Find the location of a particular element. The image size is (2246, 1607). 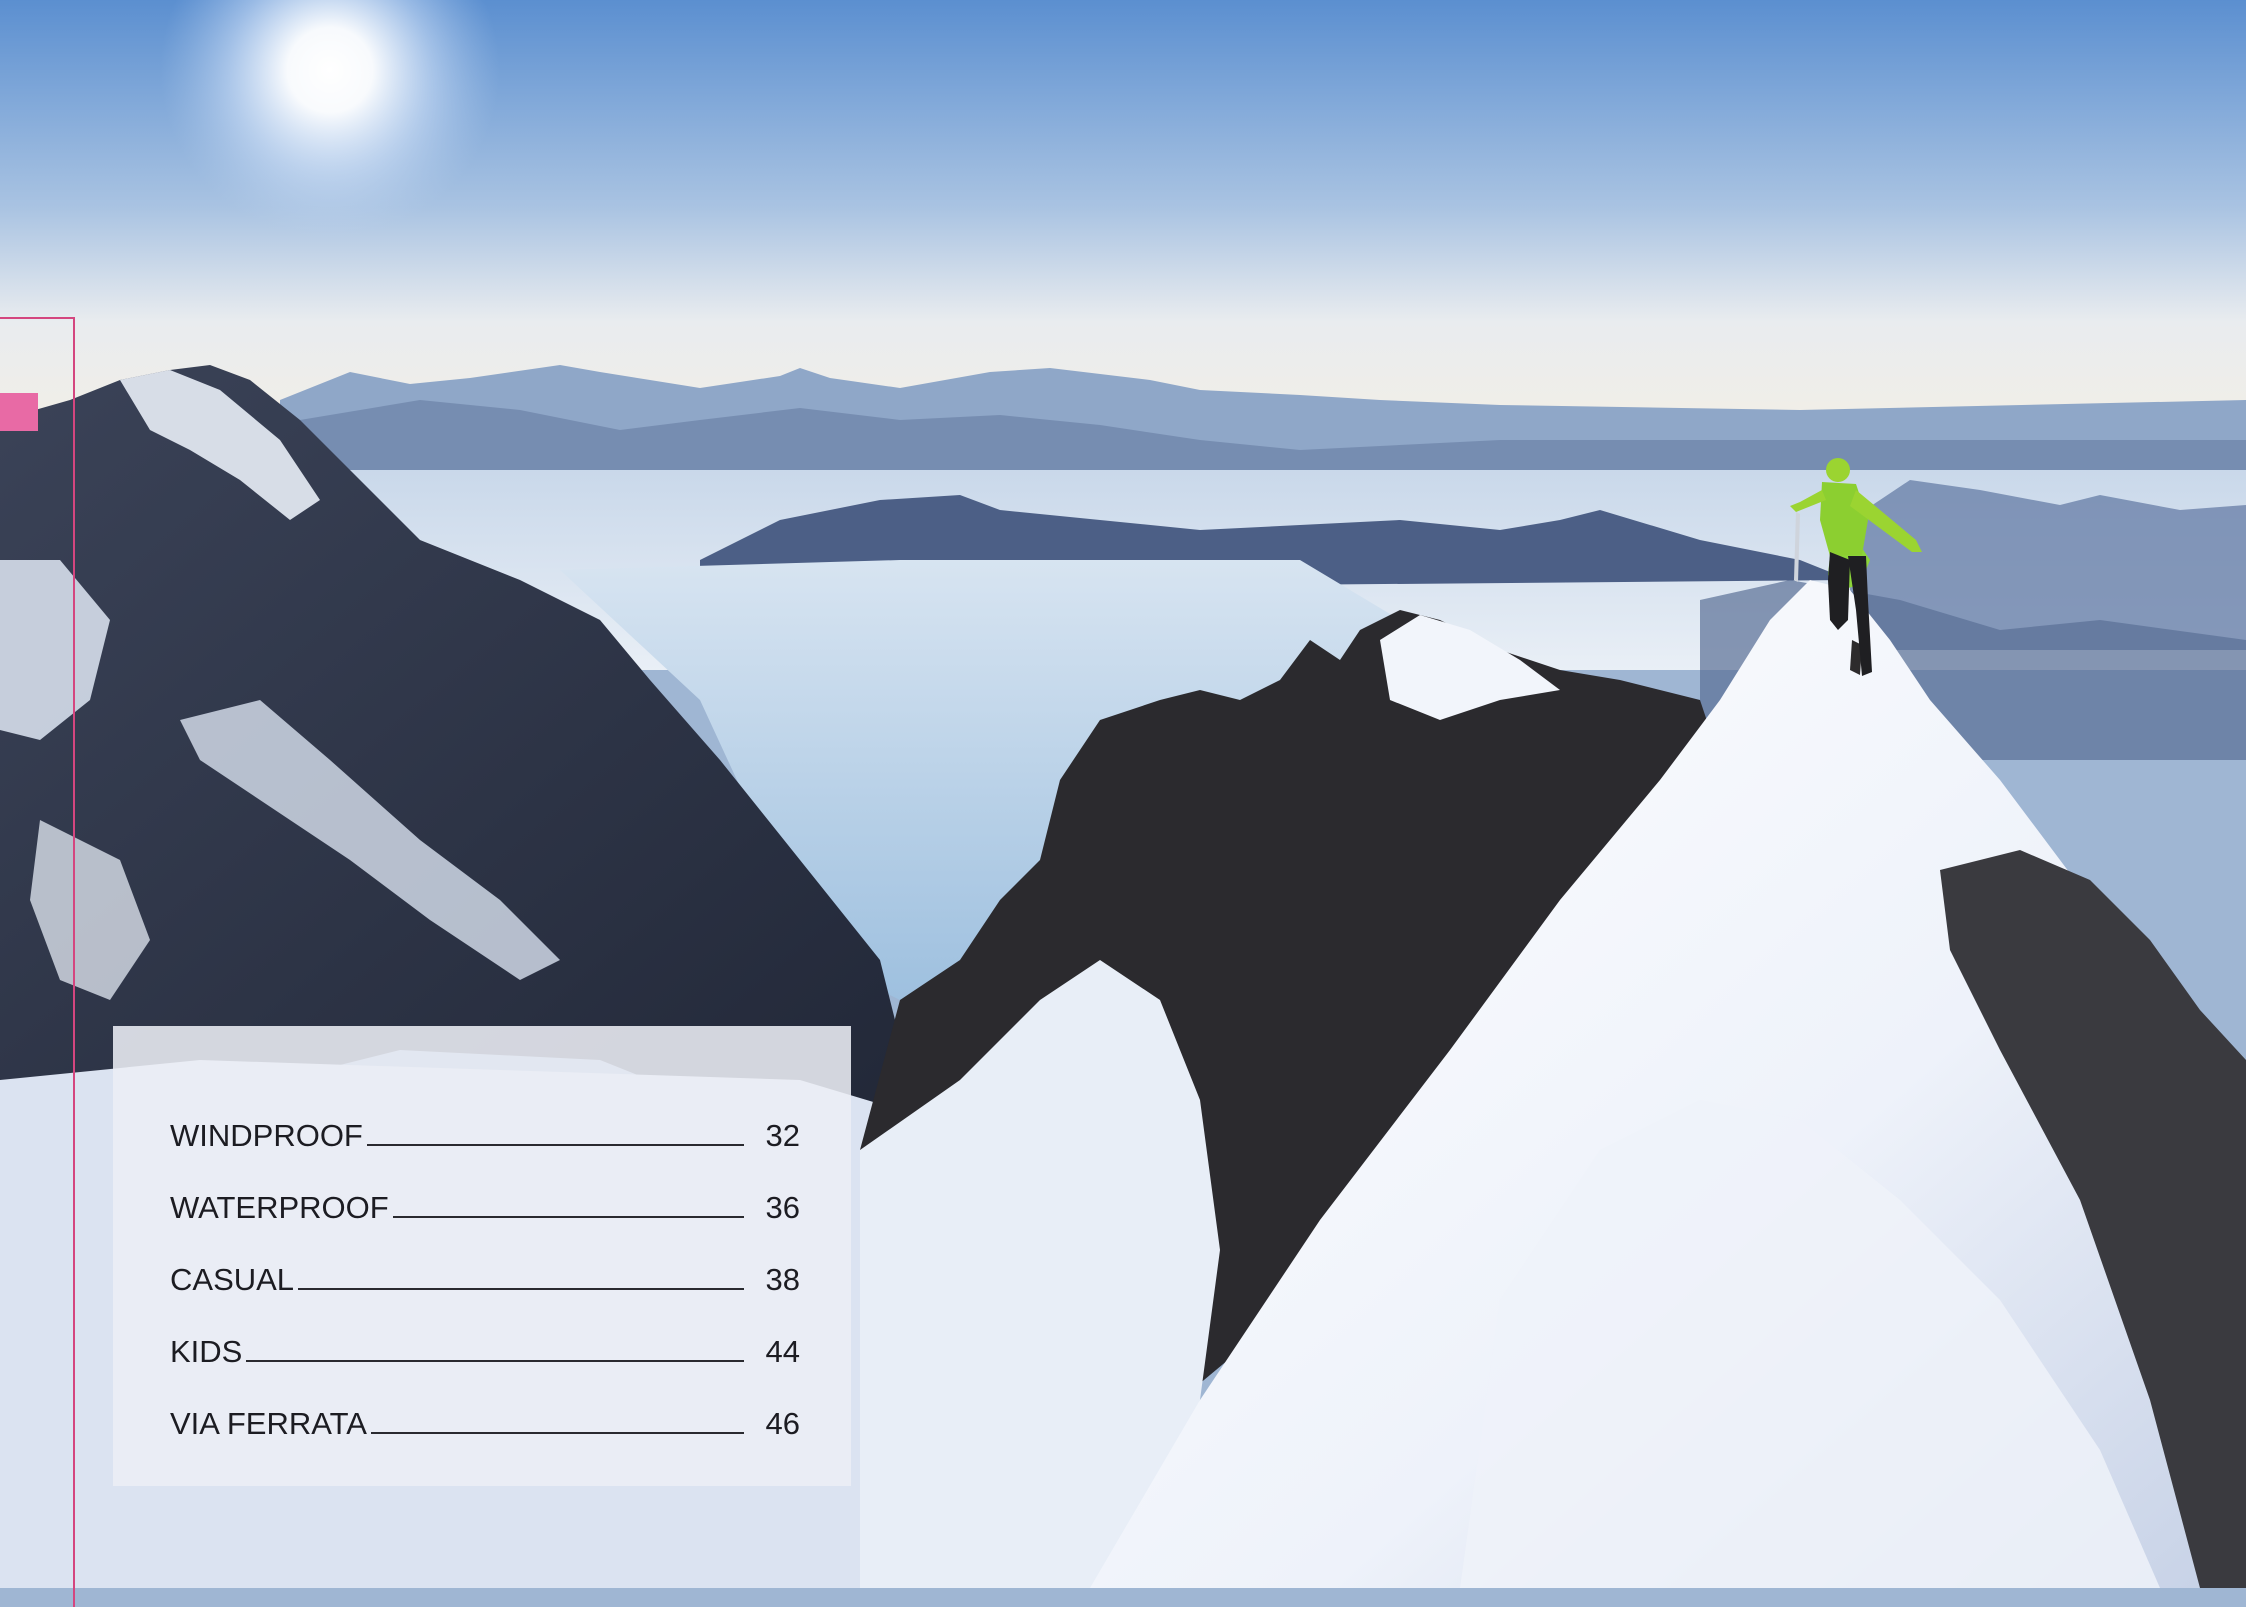

toc-item-windproof: WINDPROOF 32 is located at coordinates (485, 1118).